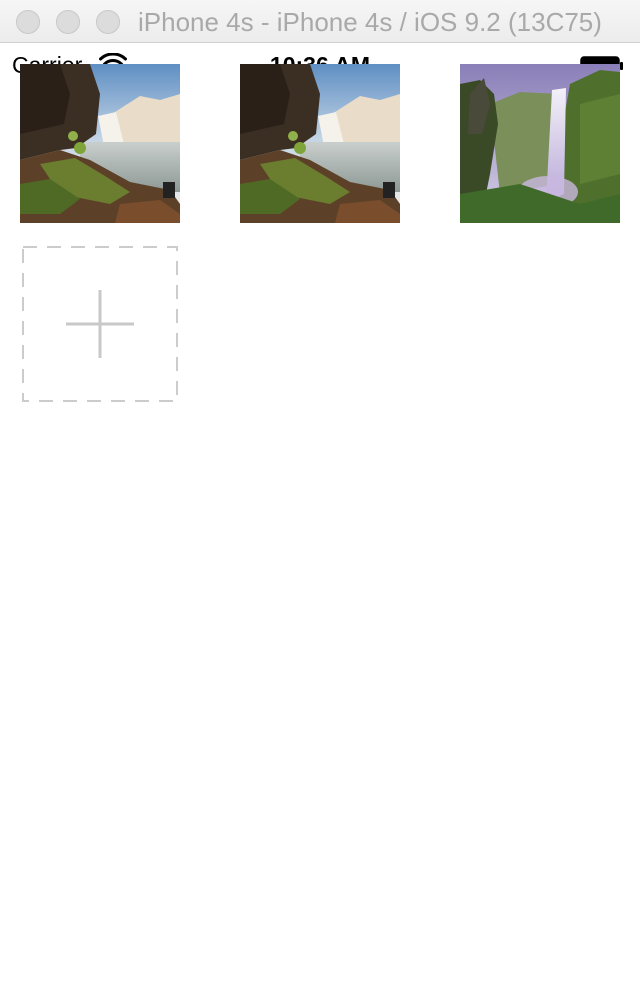 Image resolution: width=640 pixels, height=1004 pixels. I want to click on waterfall-canyon-image, so click(540, 143).